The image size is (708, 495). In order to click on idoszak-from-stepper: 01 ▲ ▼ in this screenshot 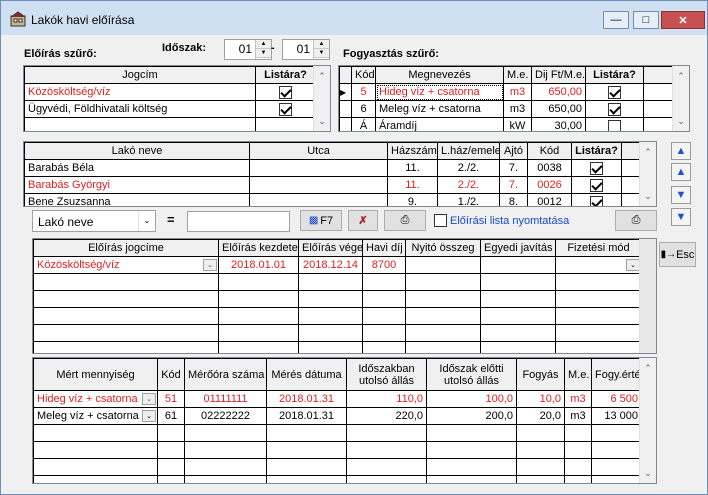, I will do `click(248, 49)`.